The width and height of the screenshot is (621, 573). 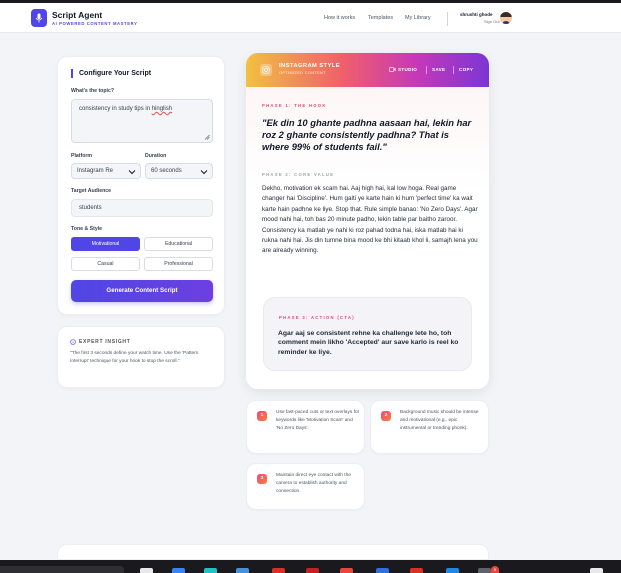 I want to click on audience-label: Target Audience, so click(x=91, y=191).